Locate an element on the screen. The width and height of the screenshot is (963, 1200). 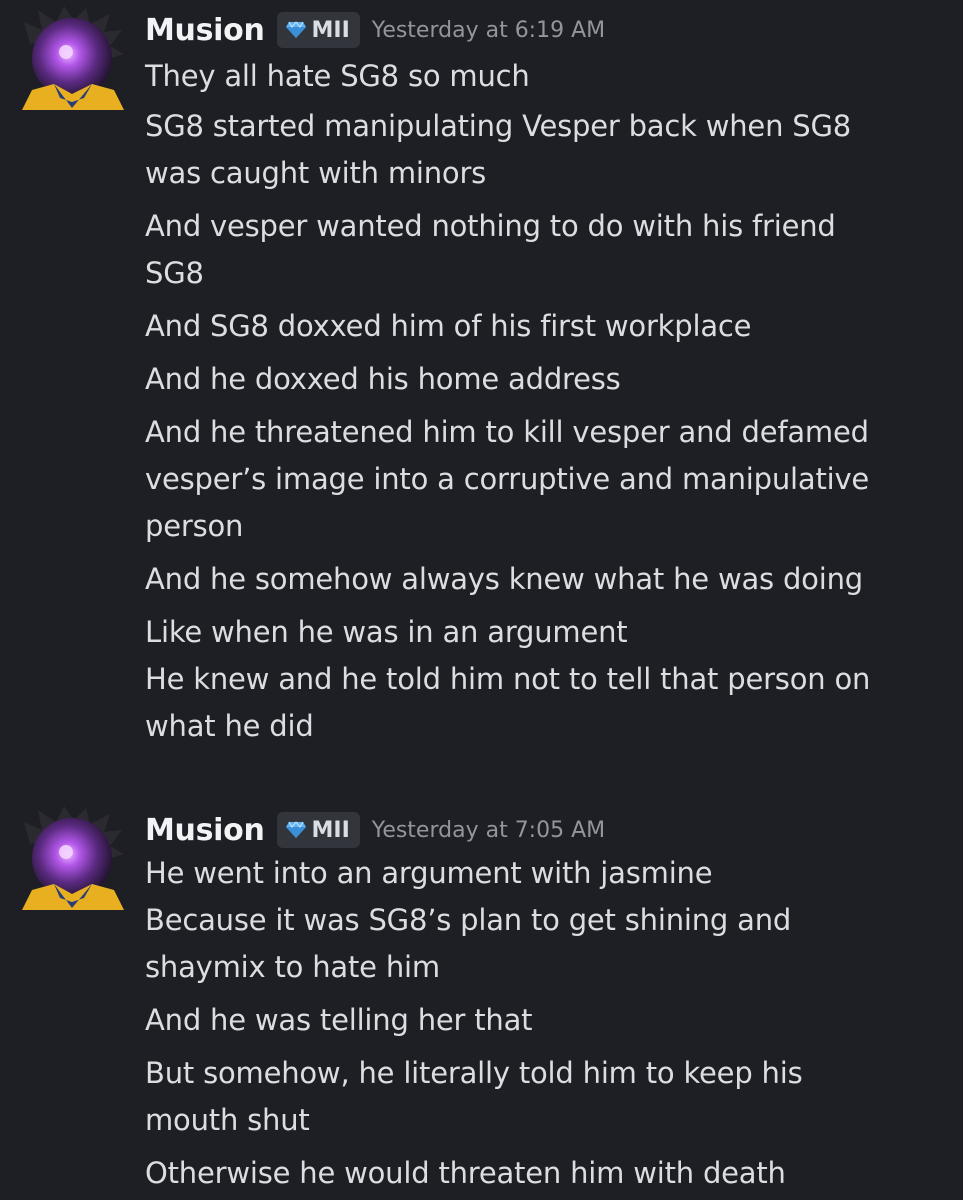
message-header: Musion MII Yesterday at 7:05 AM is located at coordinates (375, 830).